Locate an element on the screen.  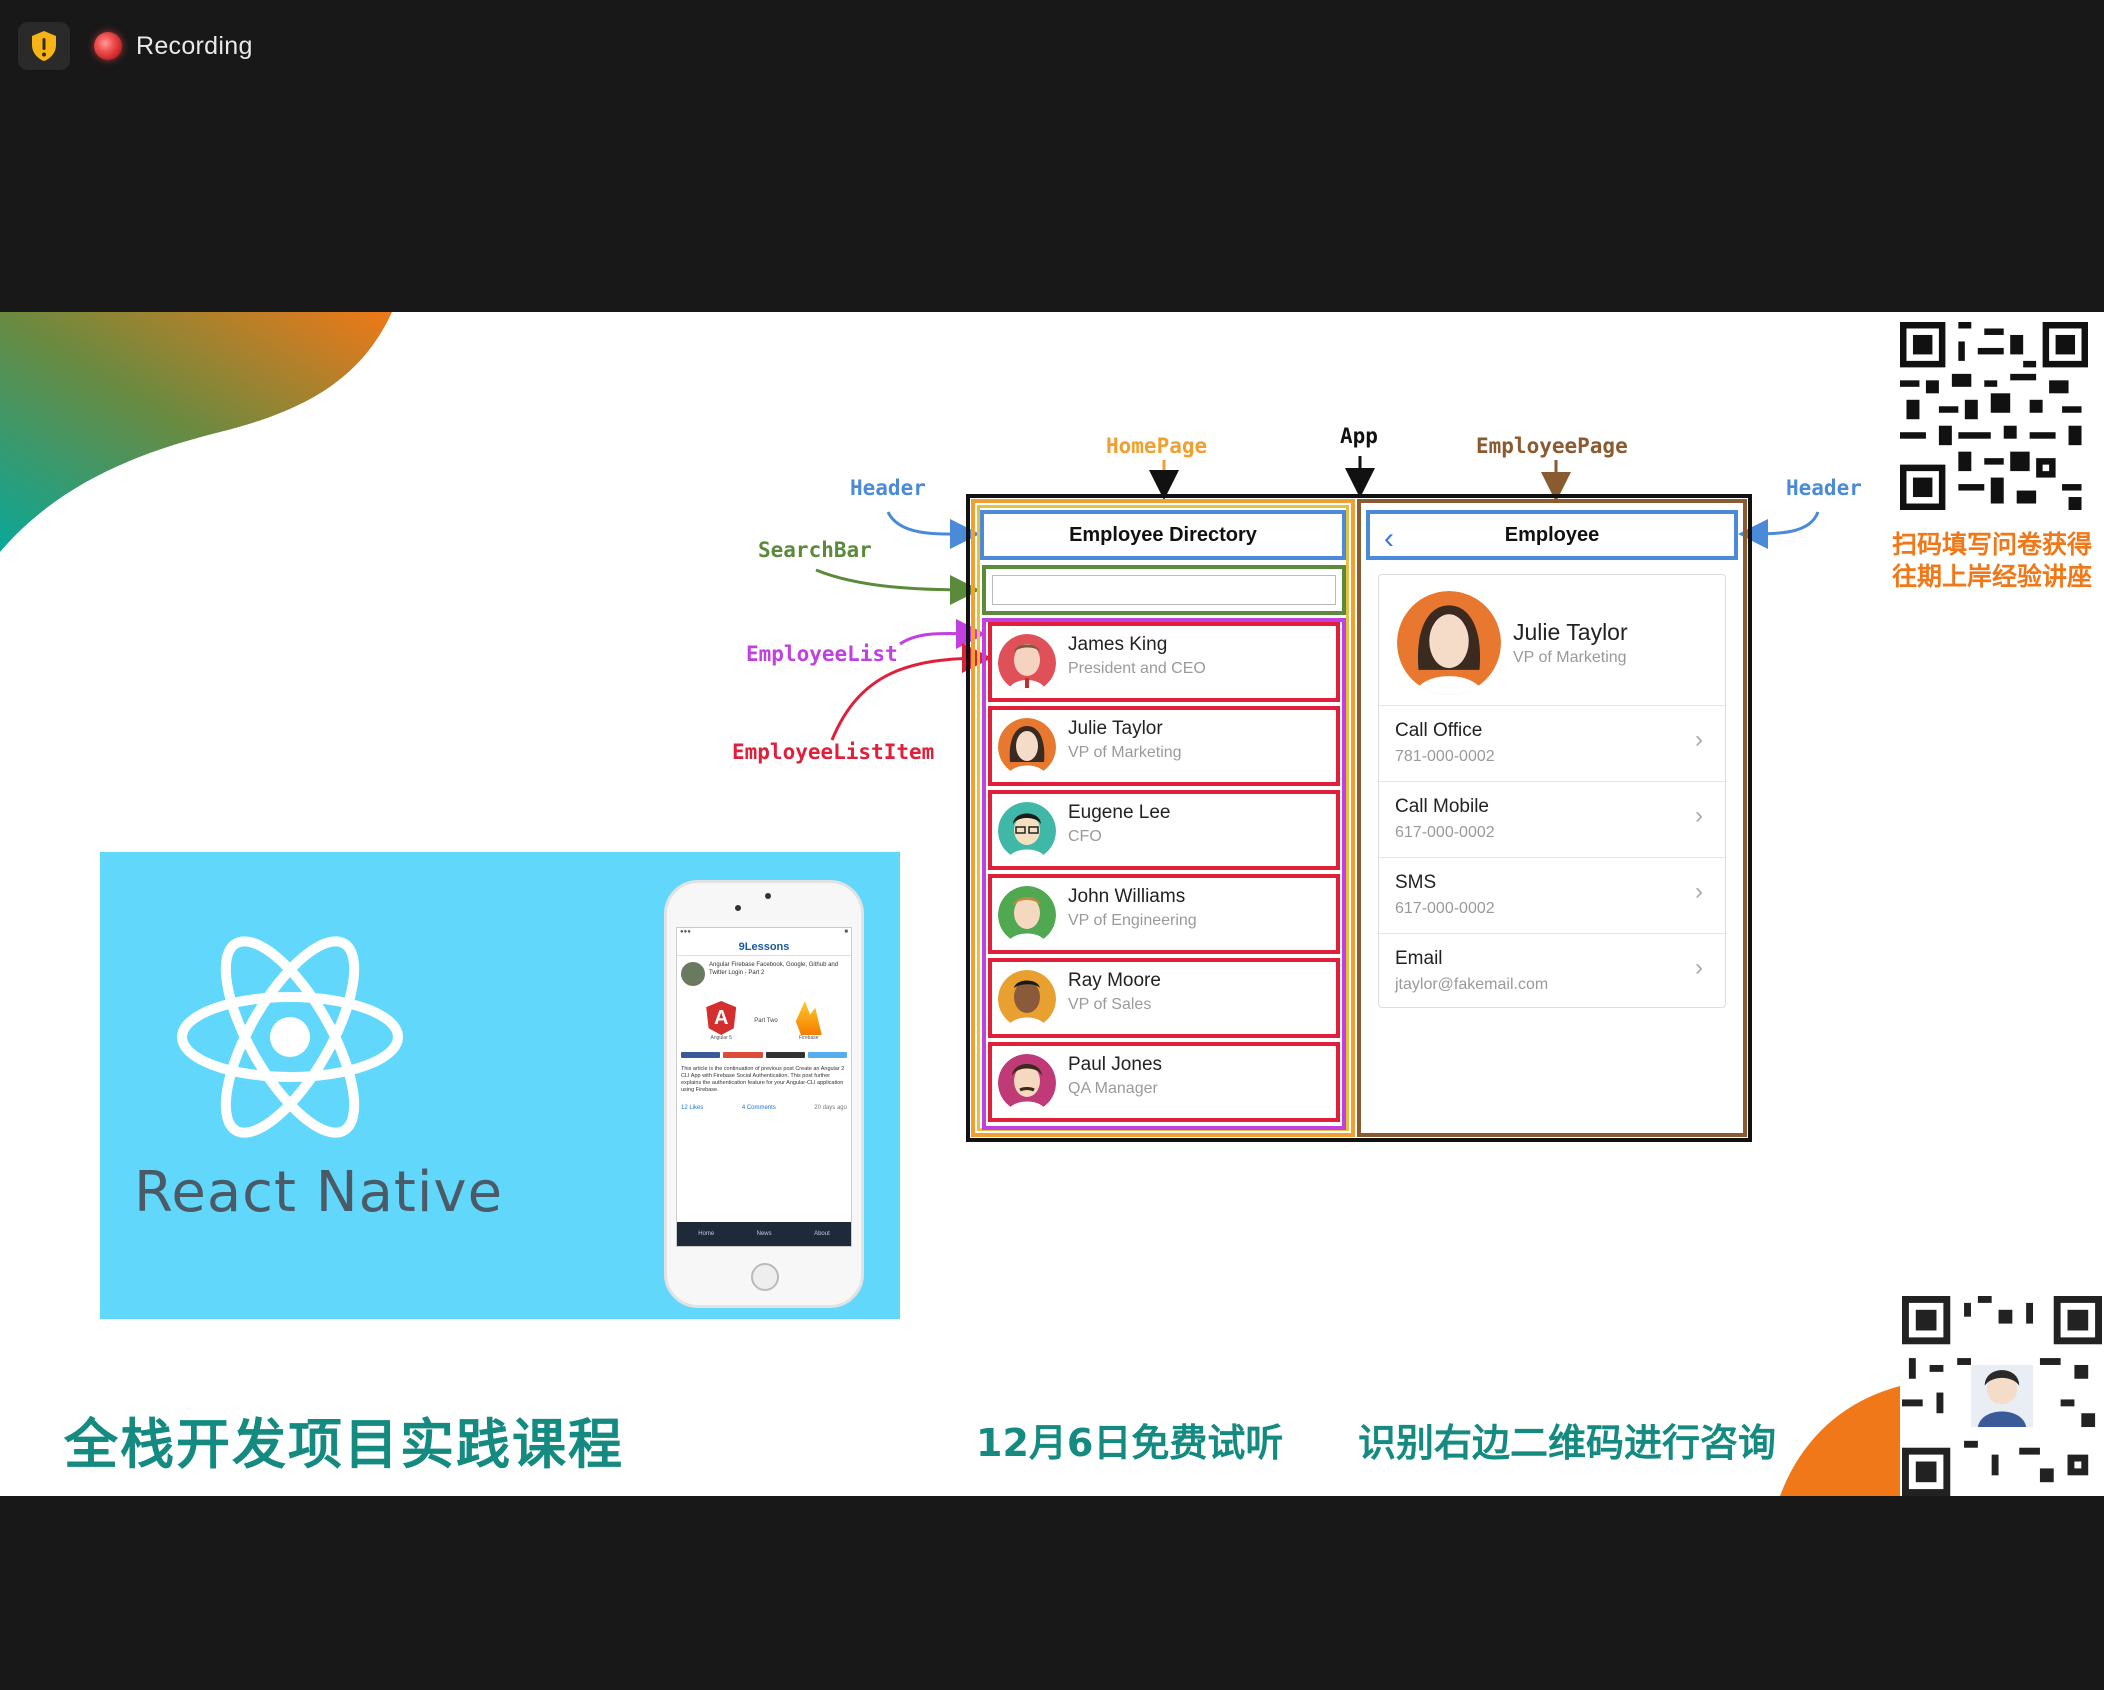
action-sms: SMS 617-000-0002 › is located at coordinates (1552, 895).